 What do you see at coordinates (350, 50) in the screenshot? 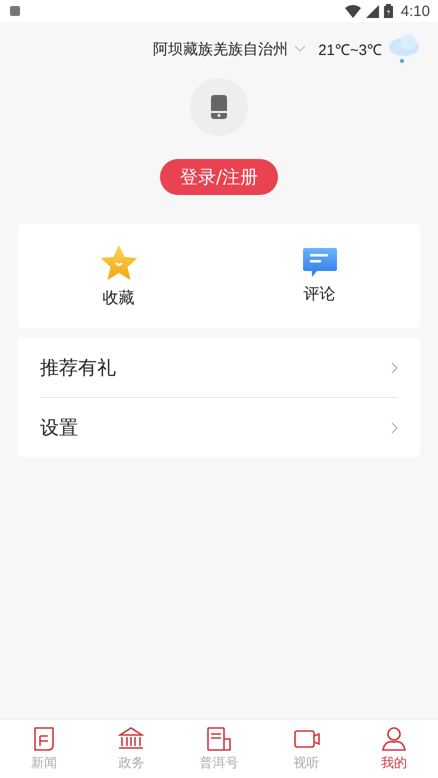
I see `temperature-text: 21℃~3℃` at bounding box center [350, 50].